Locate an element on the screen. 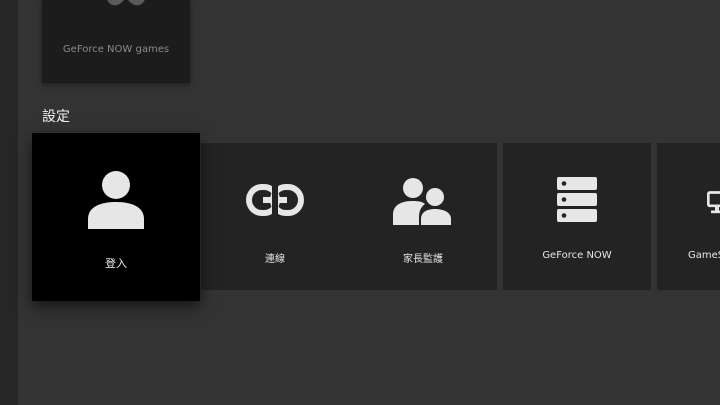 The width and height of the screenshot is (720, 405). link-icon is located at coordinates (275, 200).